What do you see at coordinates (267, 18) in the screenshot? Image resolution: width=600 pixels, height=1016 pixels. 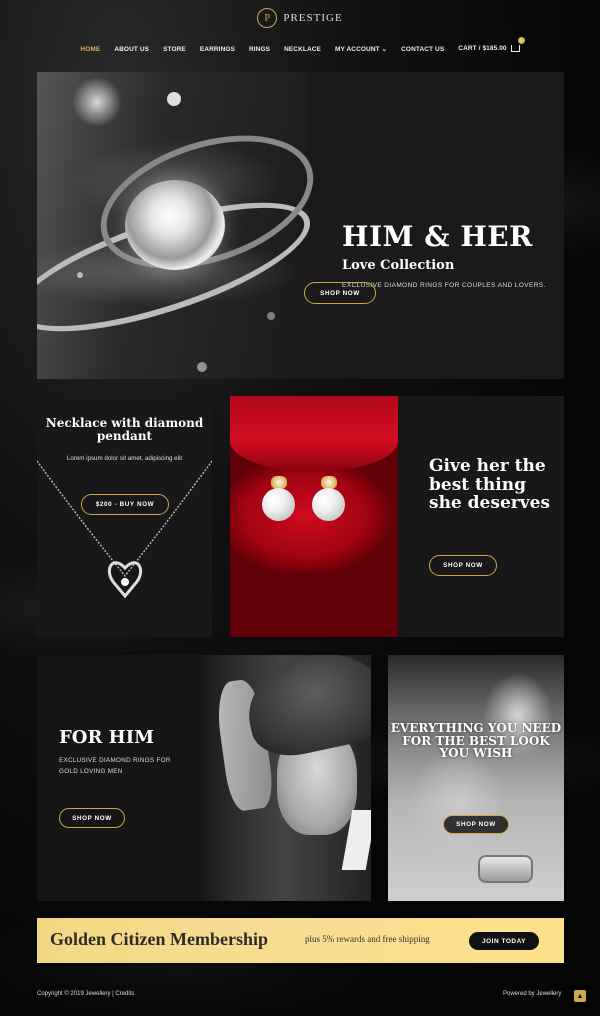 I see `logo-emblem-icon: P` at bounding box center [267, 18].